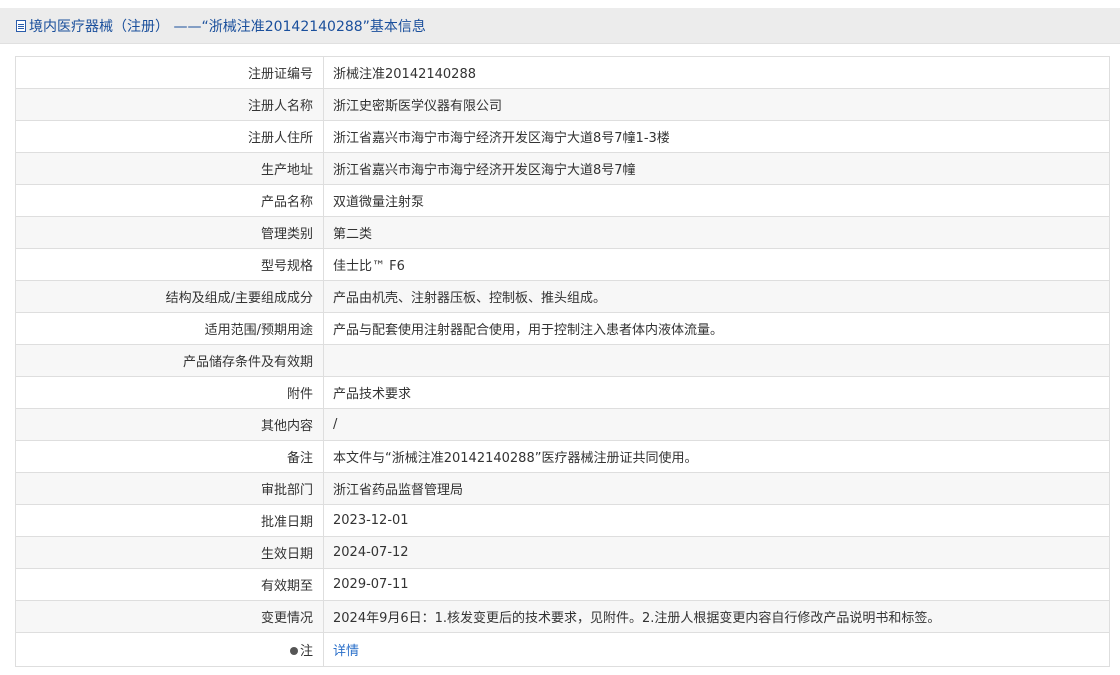  Describe the element at coordinates (169, 328) in the screenshot. I see `row-label: 适用范围/预期用途` at that location.